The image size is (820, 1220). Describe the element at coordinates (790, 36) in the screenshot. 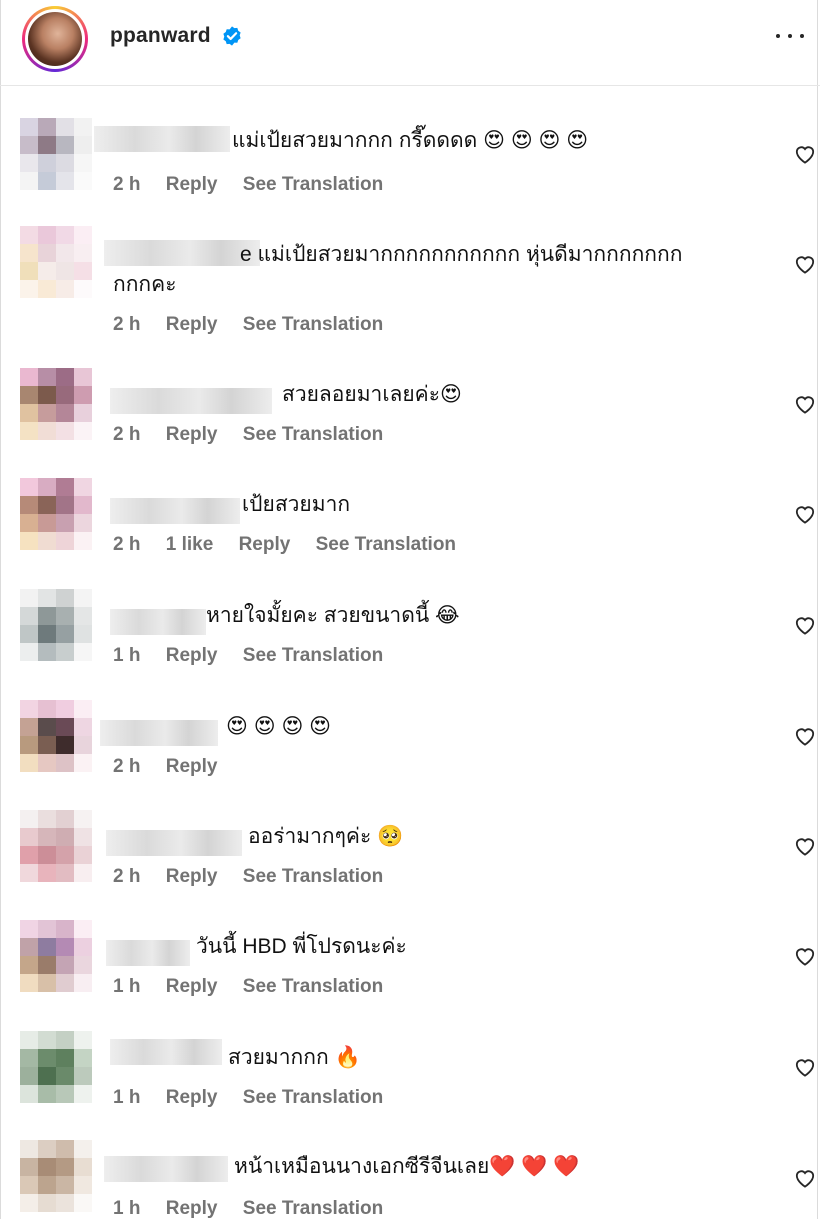

I see `more-options-icon` at that location.